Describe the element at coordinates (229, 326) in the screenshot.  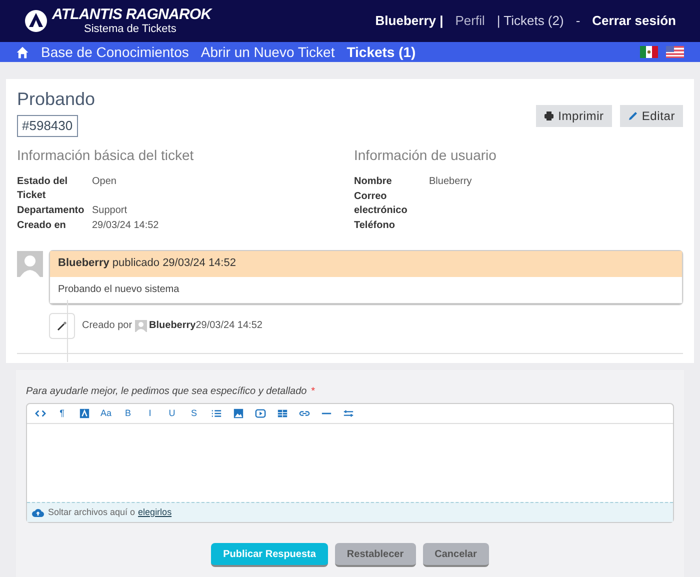
I see `event-time: 29/03/24 14:52` at that location.